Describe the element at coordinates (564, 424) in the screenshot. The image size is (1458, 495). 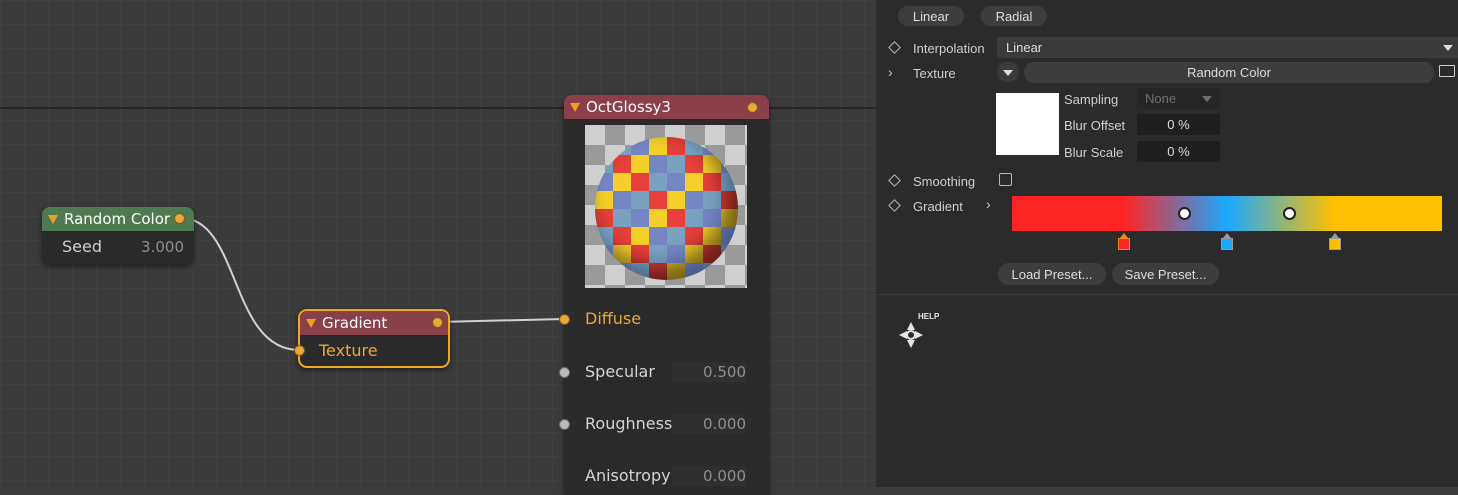
I see `roughness-input-port` at that location.